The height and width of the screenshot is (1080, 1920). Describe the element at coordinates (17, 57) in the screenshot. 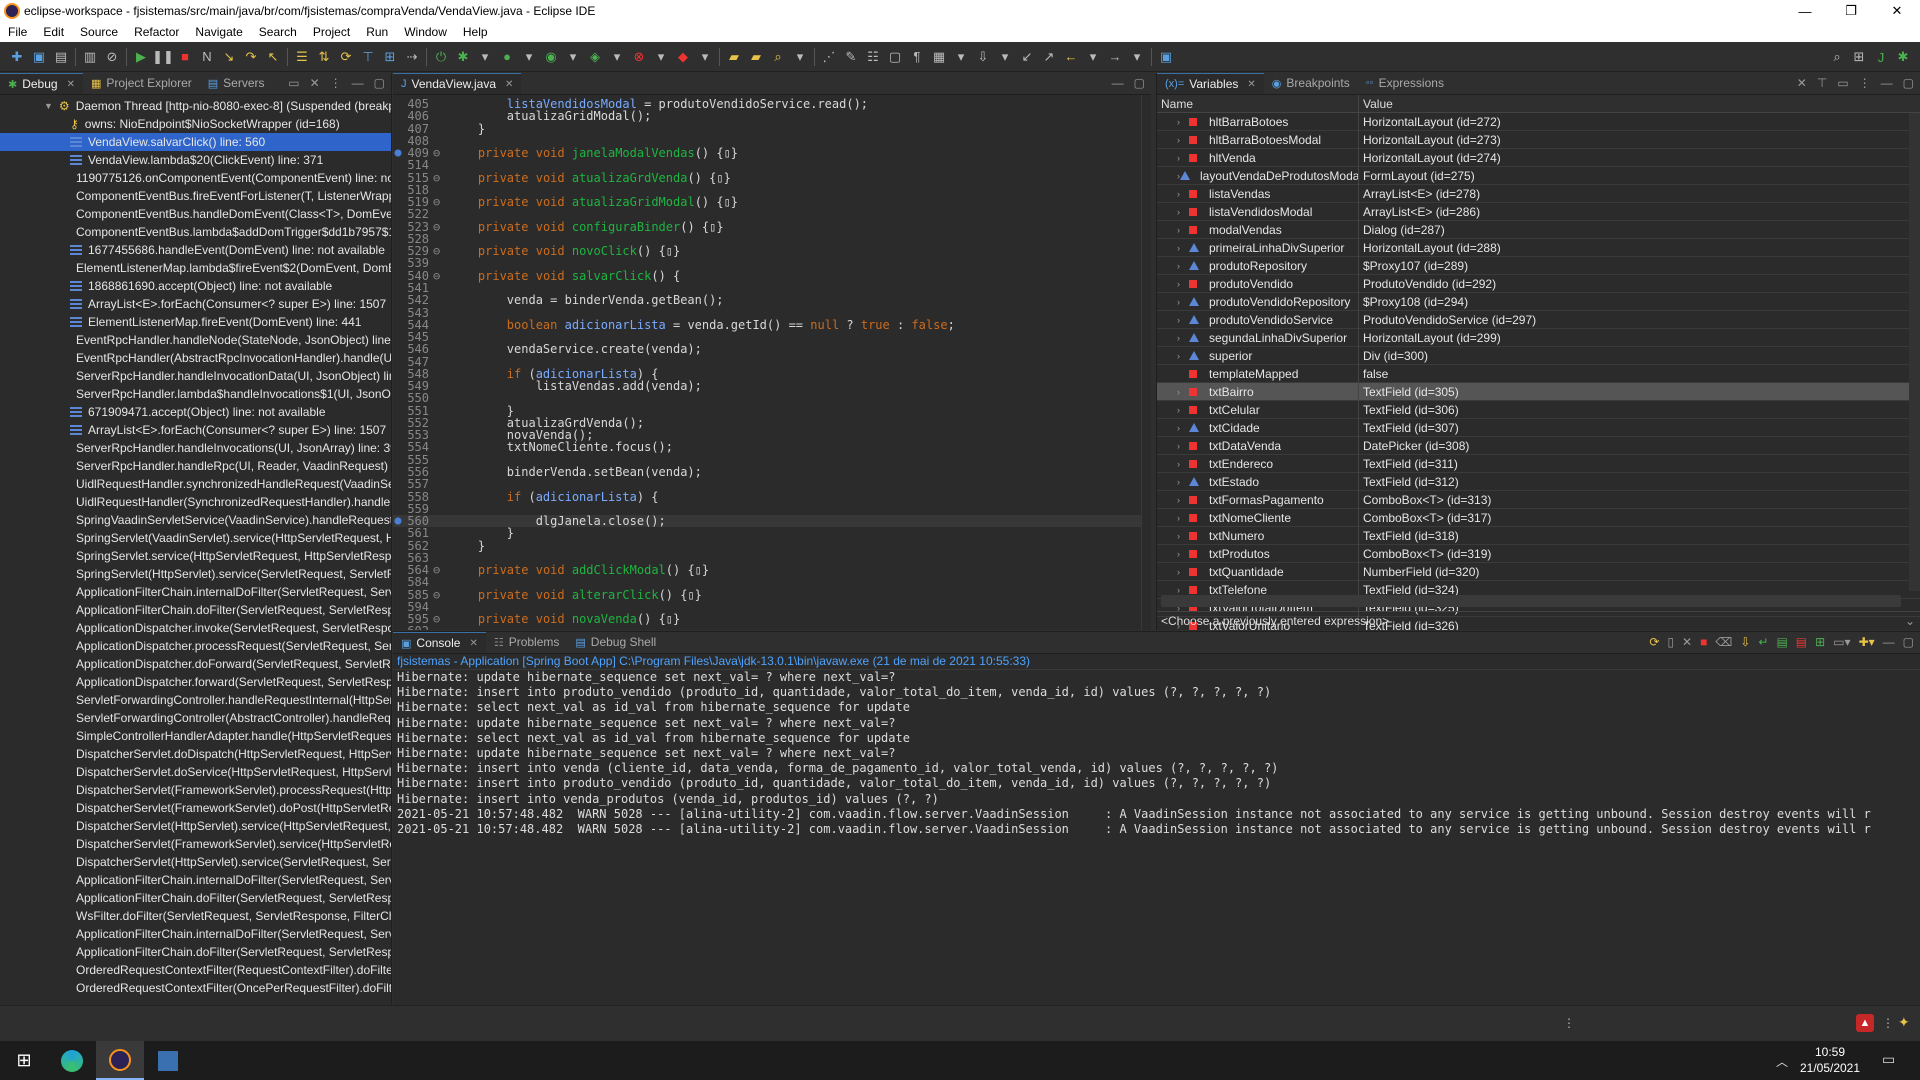

I see `new-icon: ✚` at that location.